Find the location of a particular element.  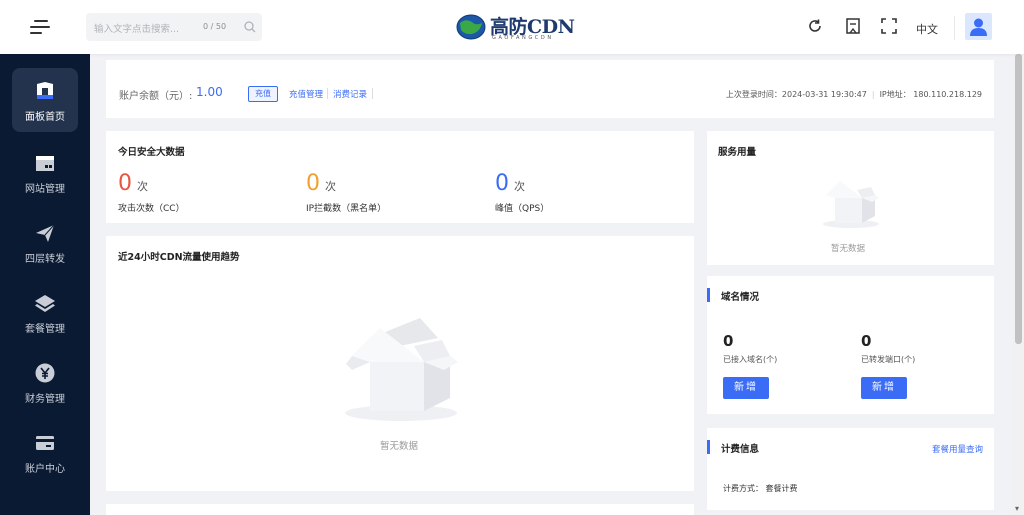

ip-address: IP地址： 180.110.218.129 is located at coordinates (930, 94).